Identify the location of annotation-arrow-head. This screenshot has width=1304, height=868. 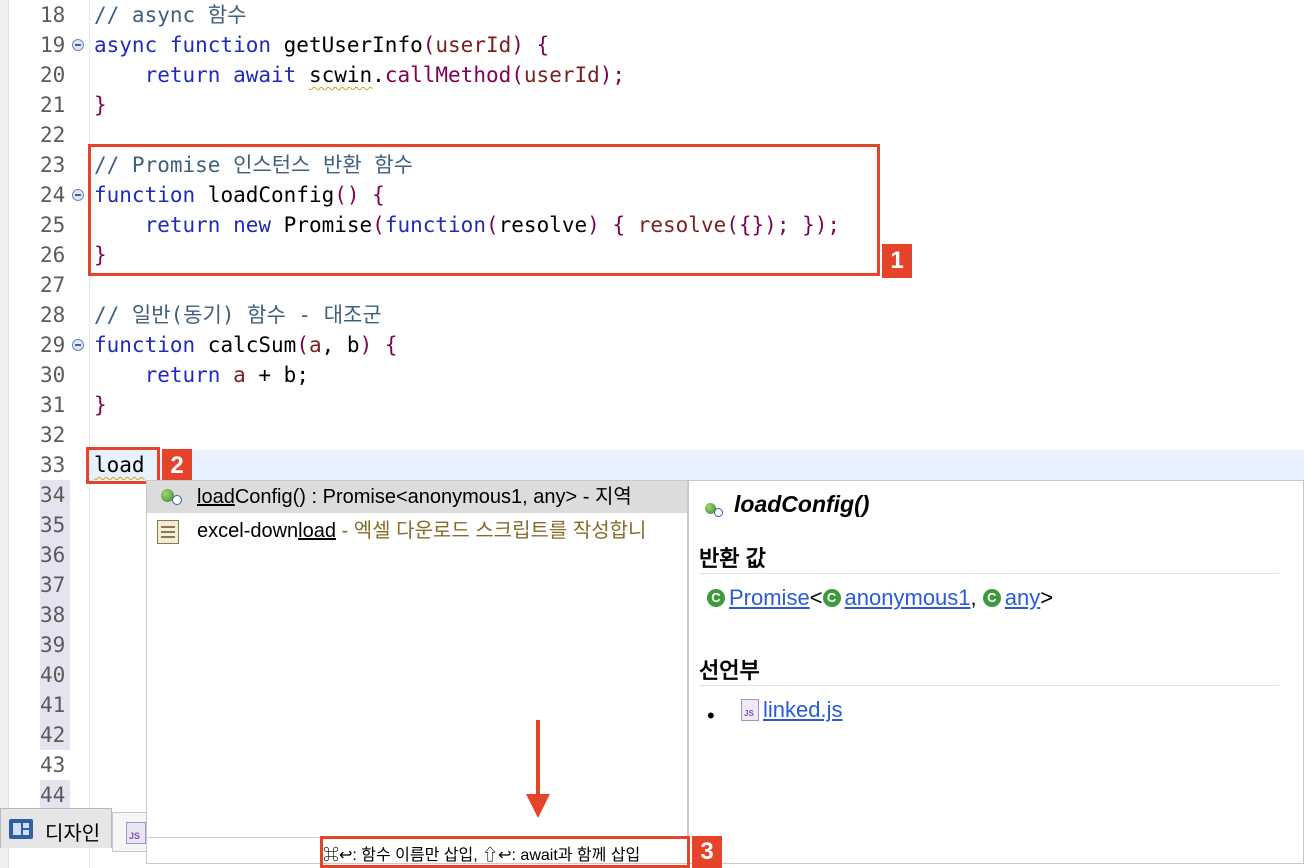
(538, 806).